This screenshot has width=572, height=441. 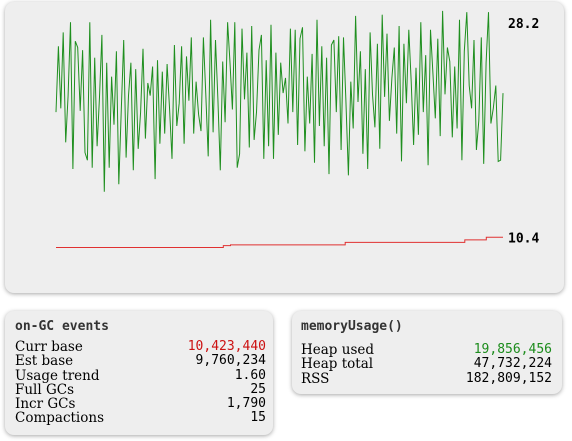 I want to click on gc-stat-row: Incr GCs 1,790, so click(x=140, y=404).